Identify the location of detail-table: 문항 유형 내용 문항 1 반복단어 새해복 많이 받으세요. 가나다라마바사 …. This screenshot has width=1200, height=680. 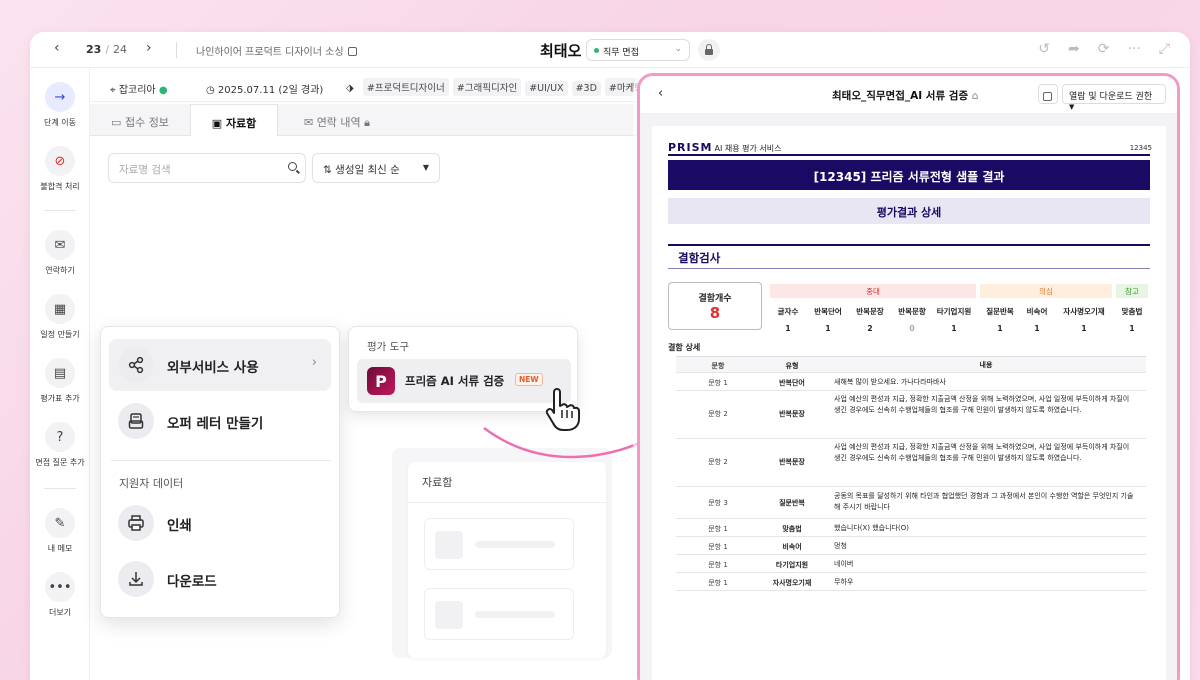
(911, 473).